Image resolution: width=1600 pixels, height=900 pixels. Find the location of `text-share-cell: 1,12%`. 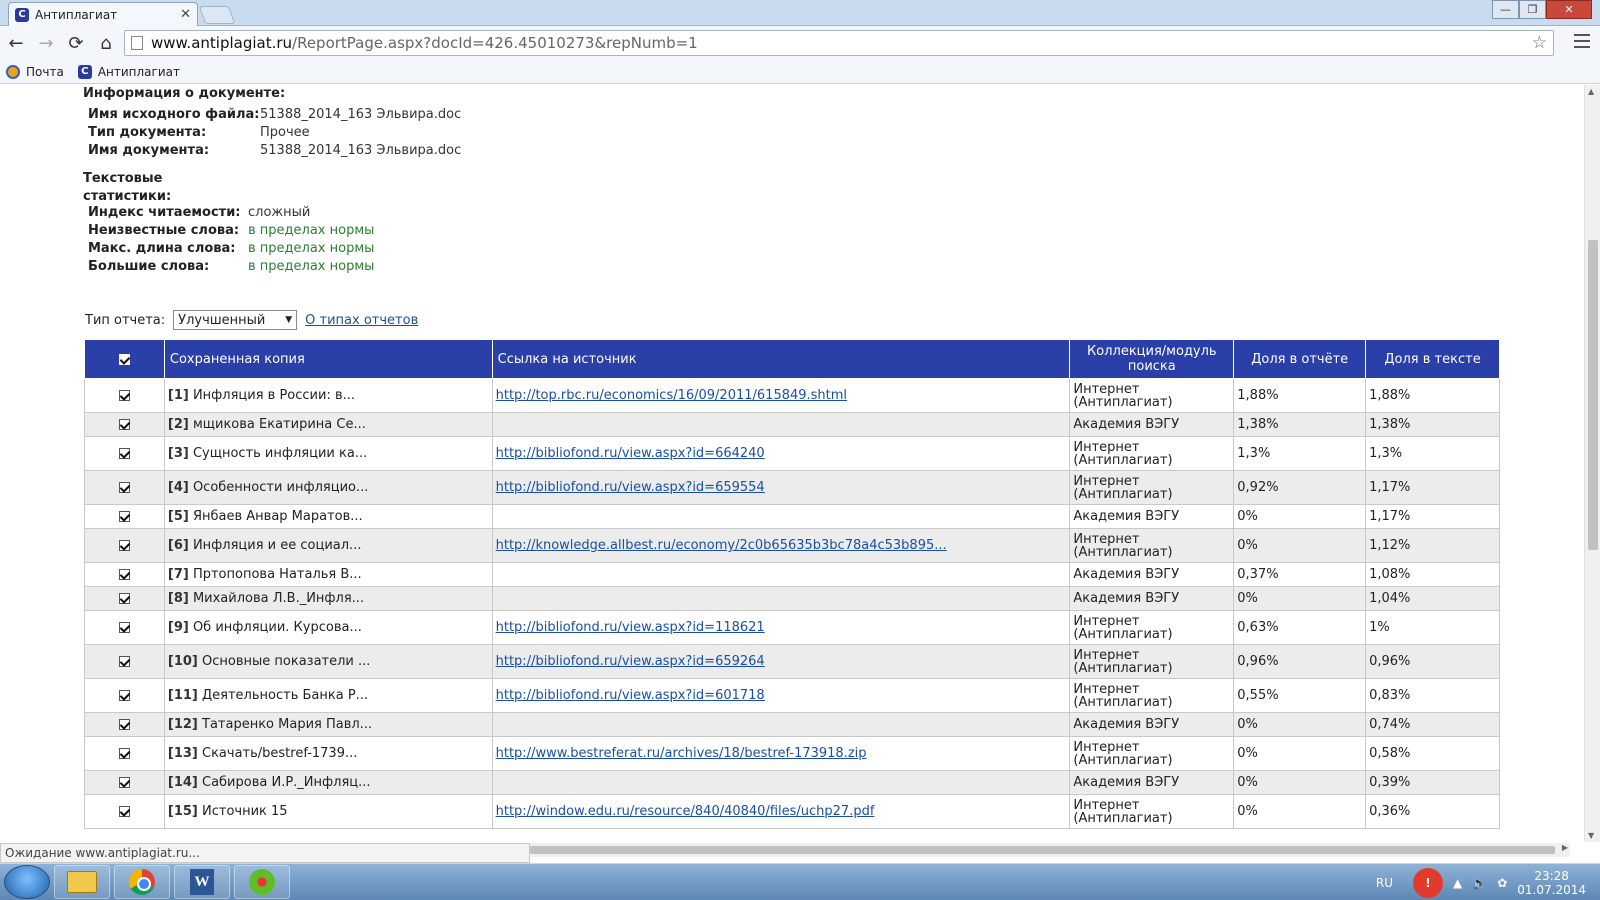

text-share-cell: 1,12% is located at coordinates (1432, 545).